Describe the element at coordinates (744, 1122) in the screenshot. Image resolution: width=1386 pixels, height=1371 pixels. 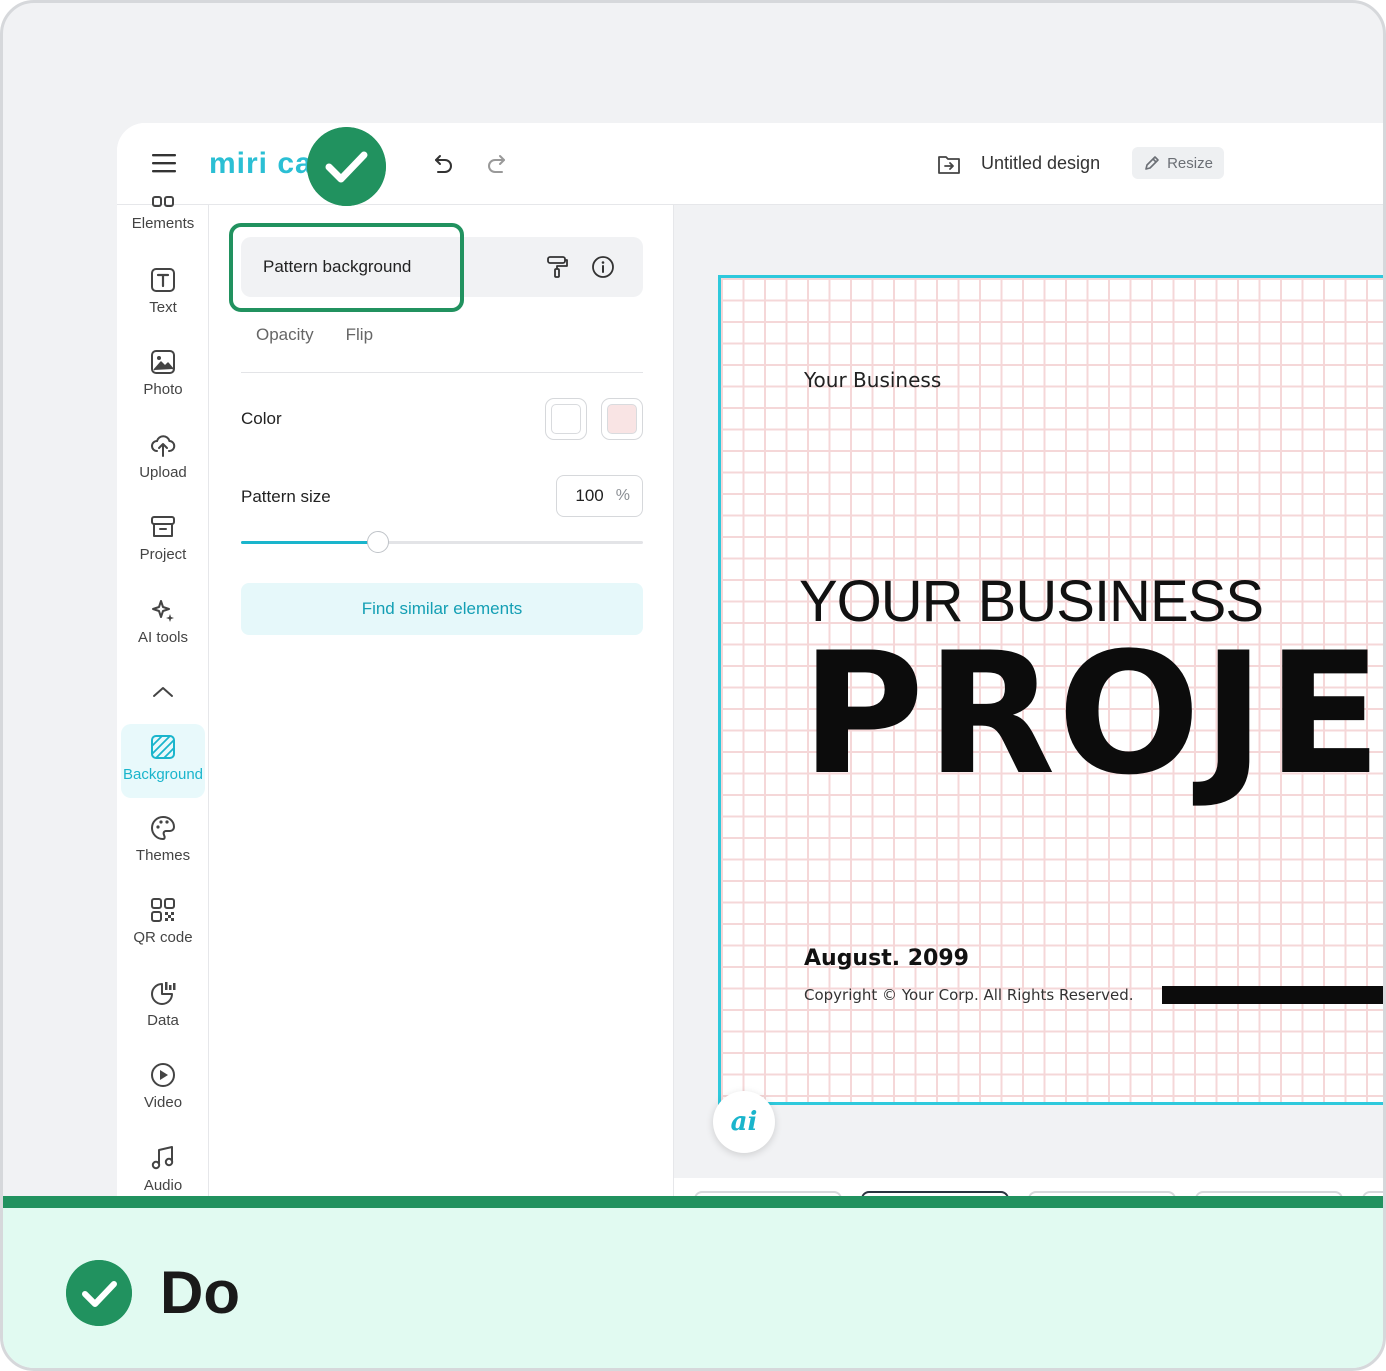
I see `ai-assistant-button: ai` at that location.